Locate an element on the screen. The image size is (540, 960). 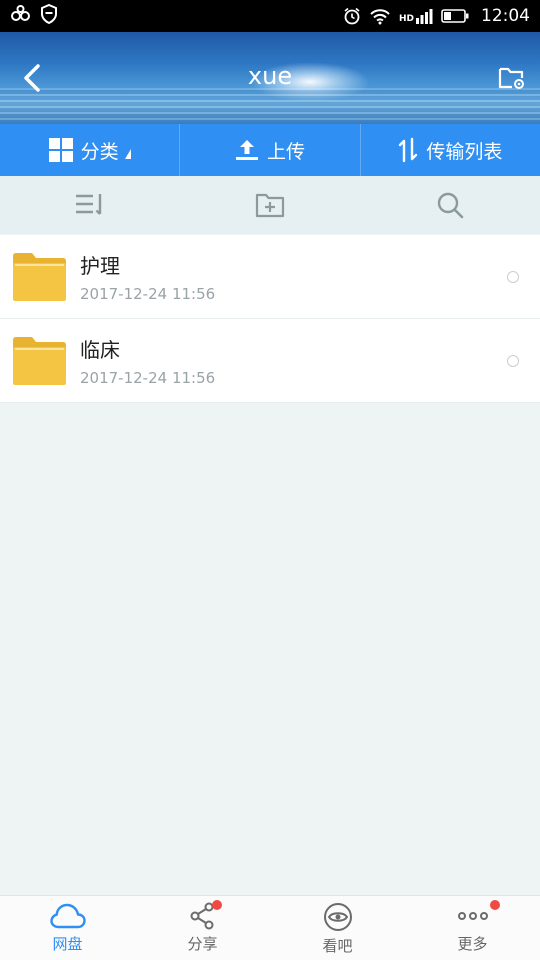
nav-tab-more: 更多 is located at coordinates (472, 928).